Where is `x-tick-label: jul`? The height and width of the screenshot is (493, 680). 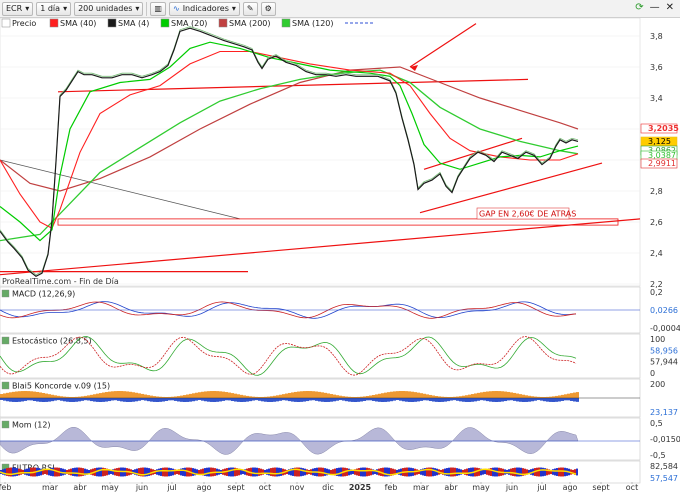 x-tick-label: jul is located at coordinates (171, 487).